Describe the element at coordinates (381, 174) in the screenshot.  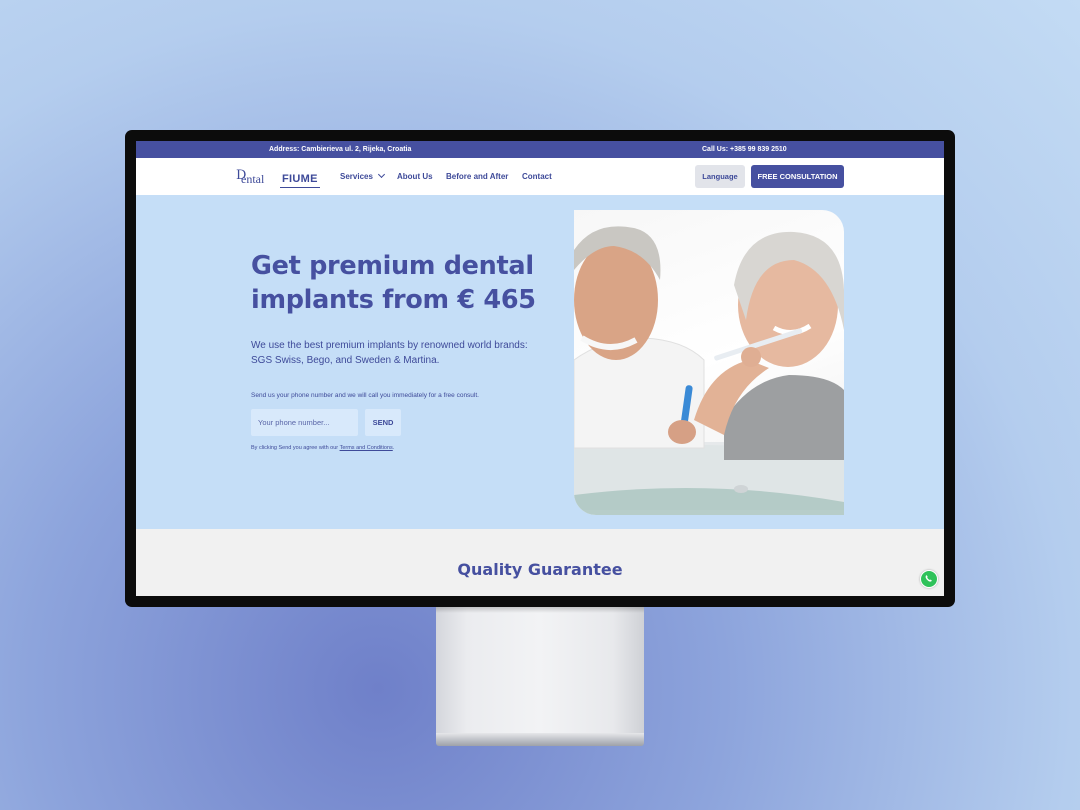
I see `chevron-down-icon` at that location.